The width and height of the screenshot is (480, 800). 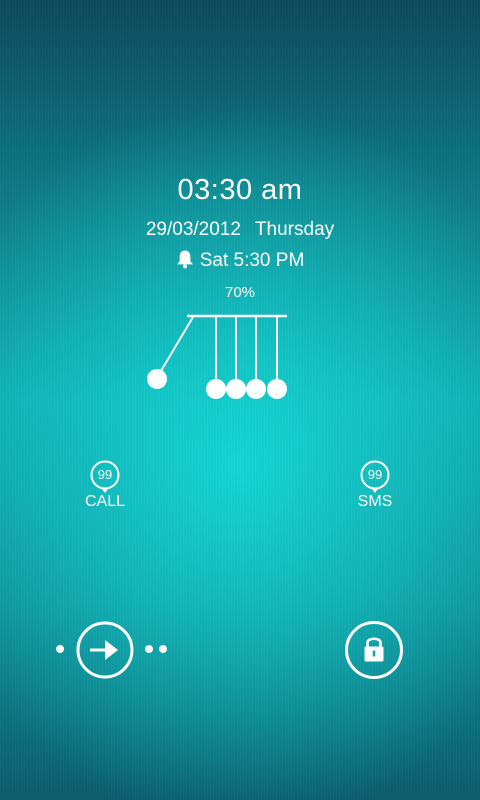 What do you see at coordinates (240, 190) in the screenshot?
I see `clock-time: 03:30 am` at bounding box center [240, 190].